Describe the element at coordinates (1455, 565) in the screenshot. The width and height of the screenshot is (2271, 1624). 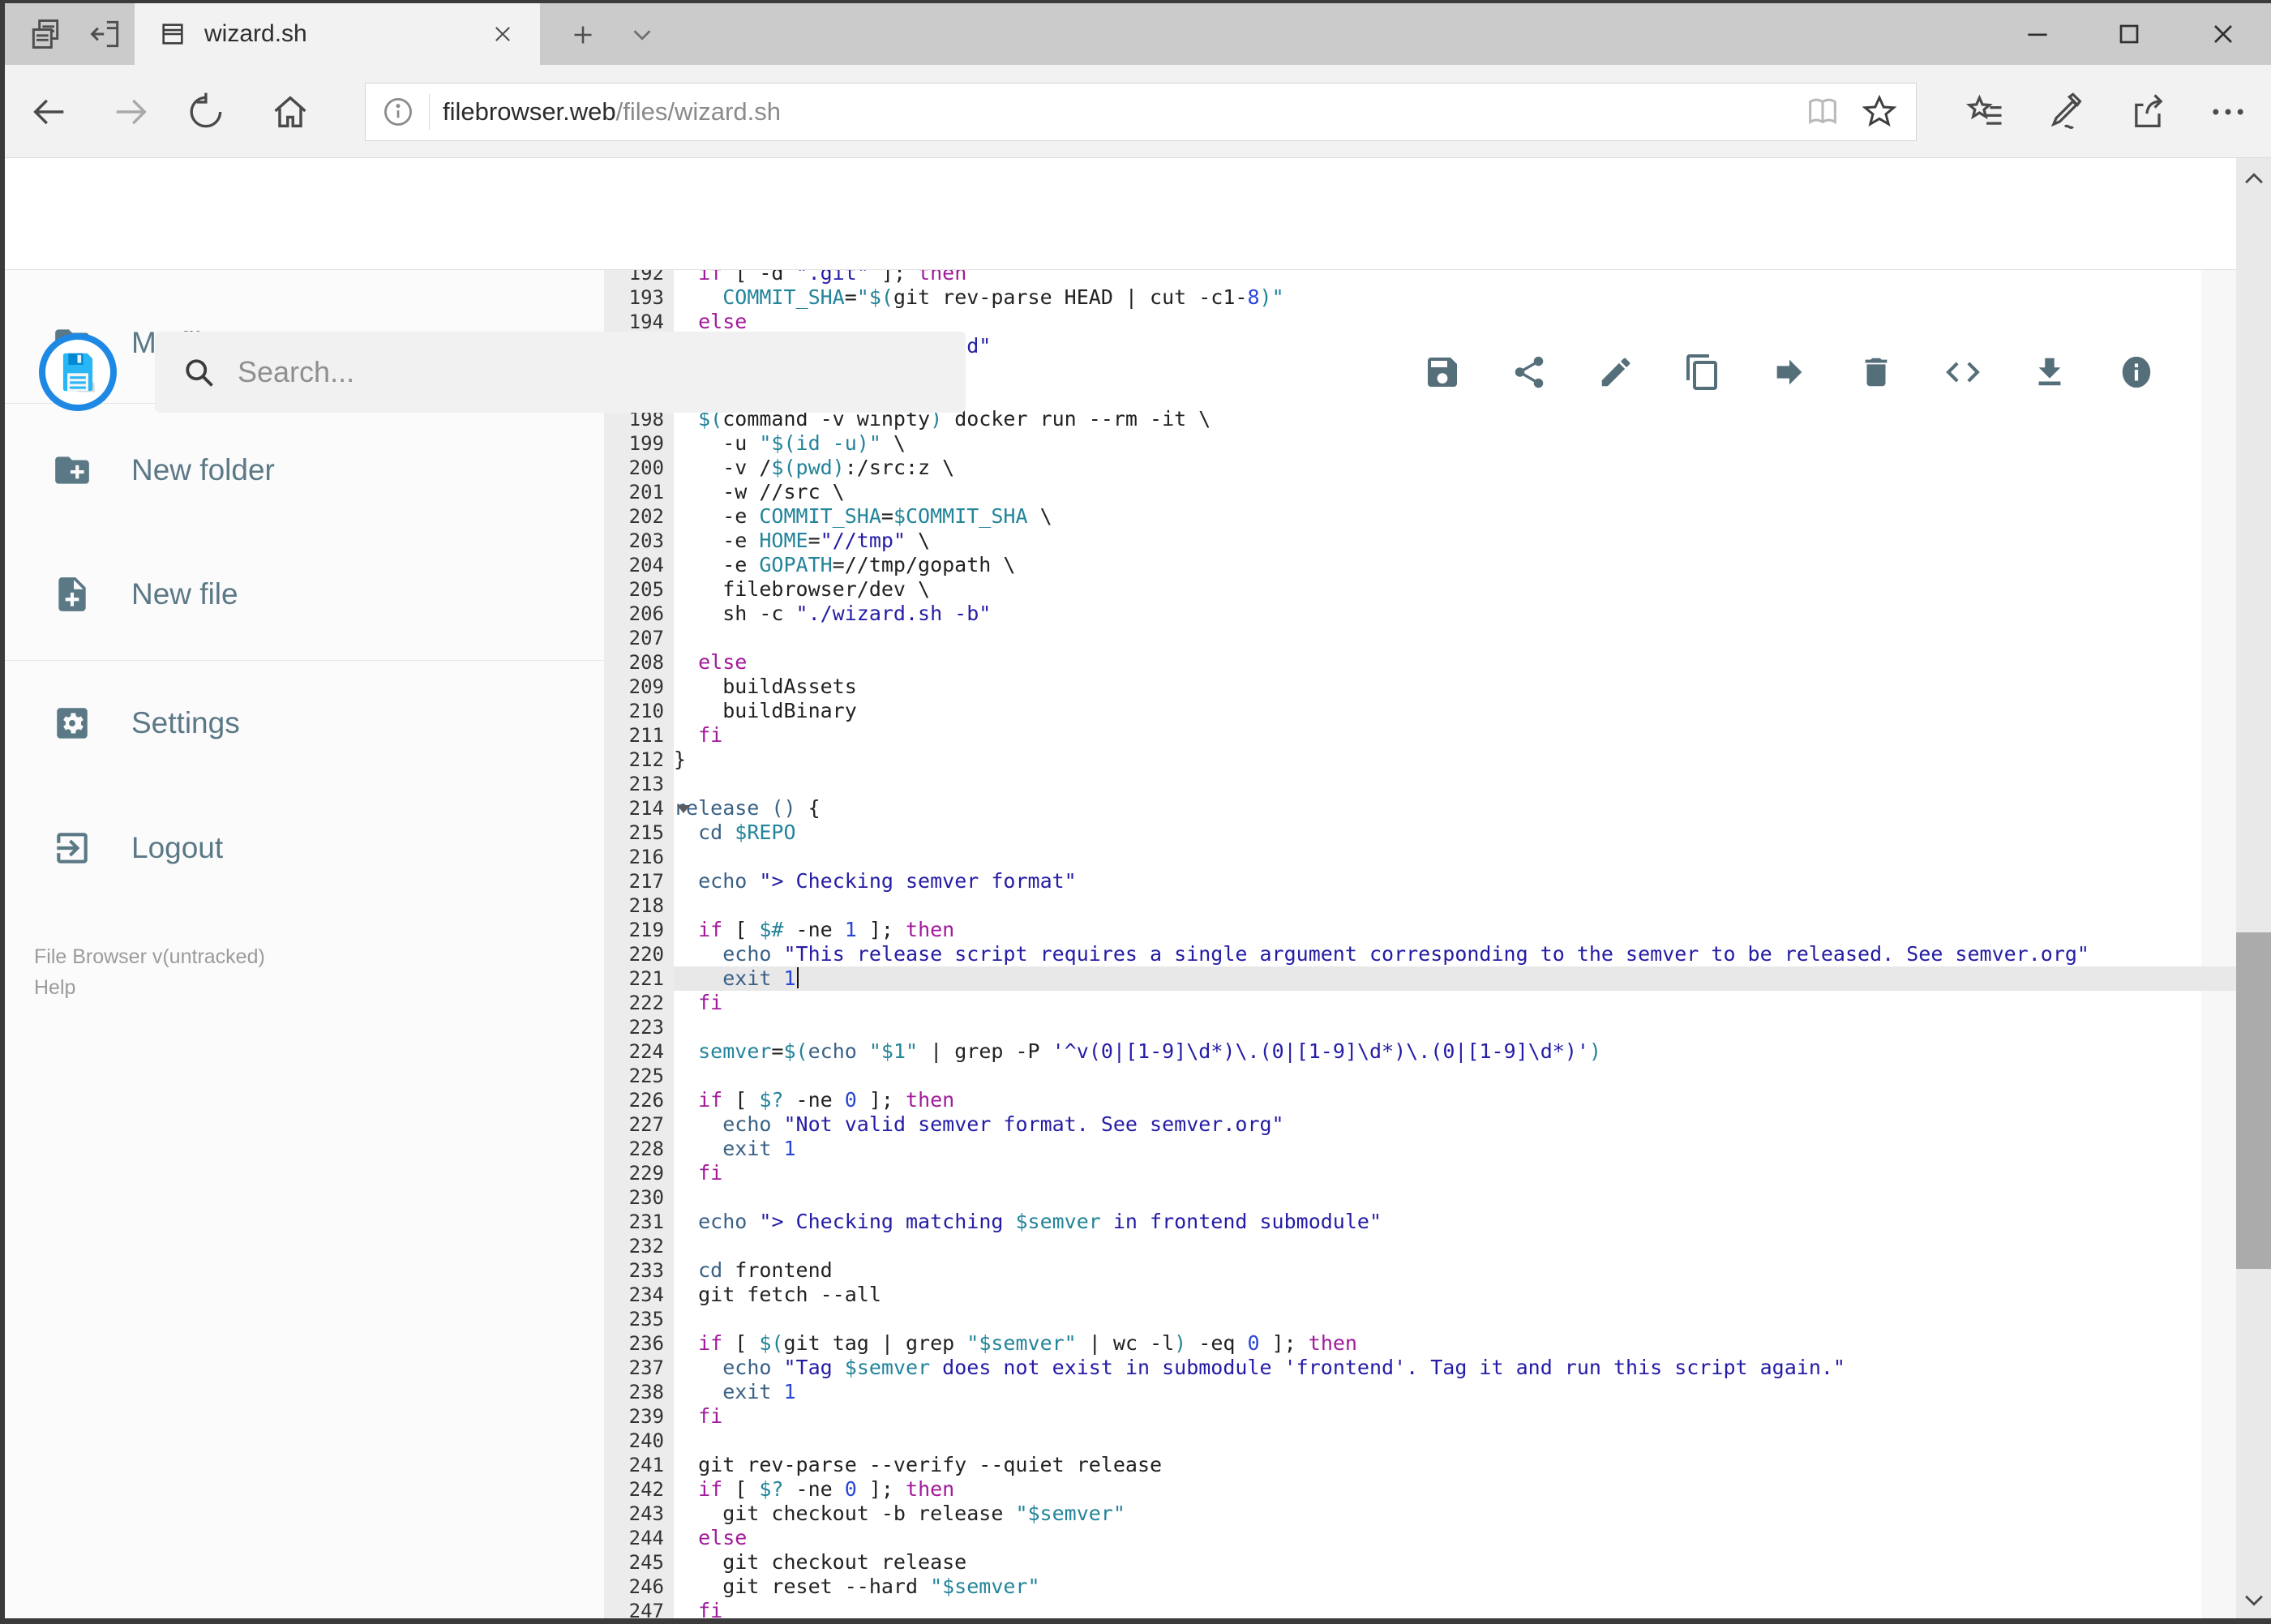
I see `code-text: -e GOPATH=//tmp/gopath \` at that location.